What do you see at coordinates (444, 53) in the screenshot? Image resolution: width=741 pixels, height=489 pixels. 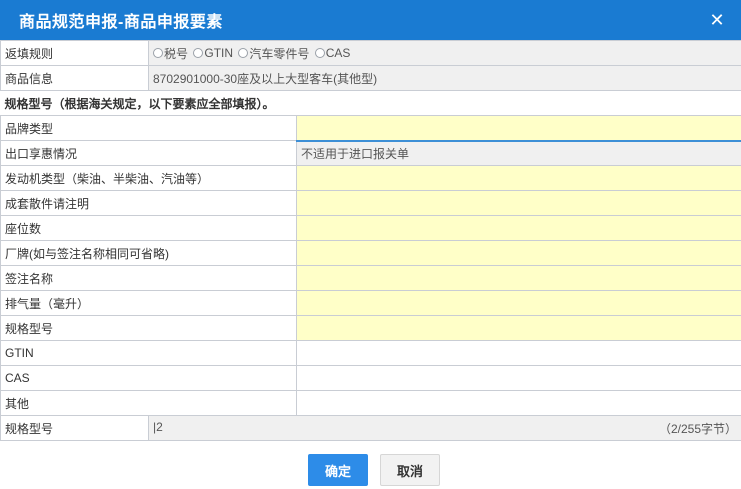 I see `fill-rule-options: 税号 GTIN 汽车零件号 CAS` at bounding box center [444, 53].